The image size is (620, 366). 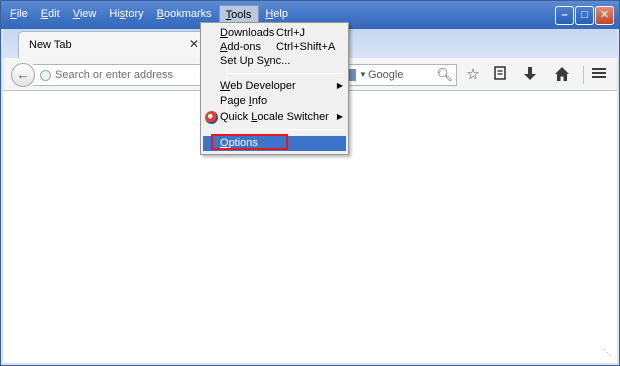 I want to click on menu-item-addons: Add-ons Ctrl+Shift+A, so click(x=274, y=47).